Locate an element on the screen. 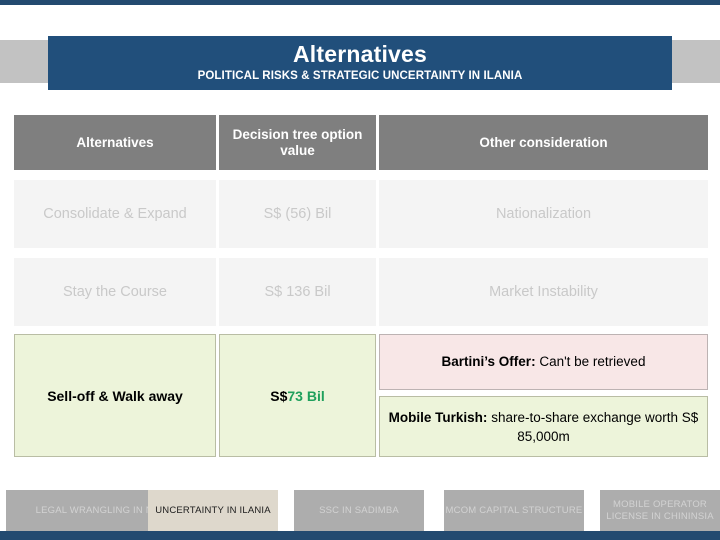 The width and height of the screenshot is (720, 540). table-row: Consolidate & Expand is located at coordinates (115, 214).